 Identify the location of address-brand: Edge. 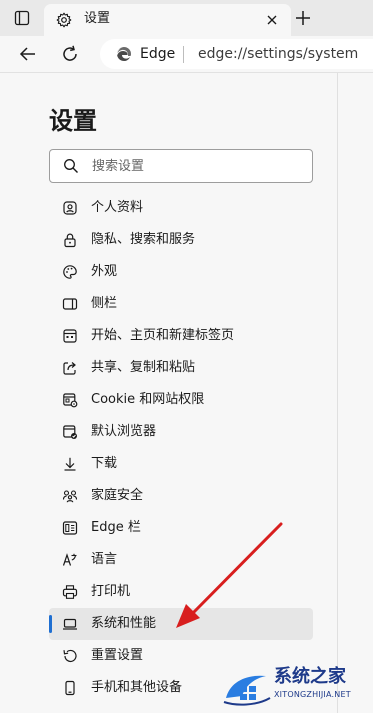
(158, 54).